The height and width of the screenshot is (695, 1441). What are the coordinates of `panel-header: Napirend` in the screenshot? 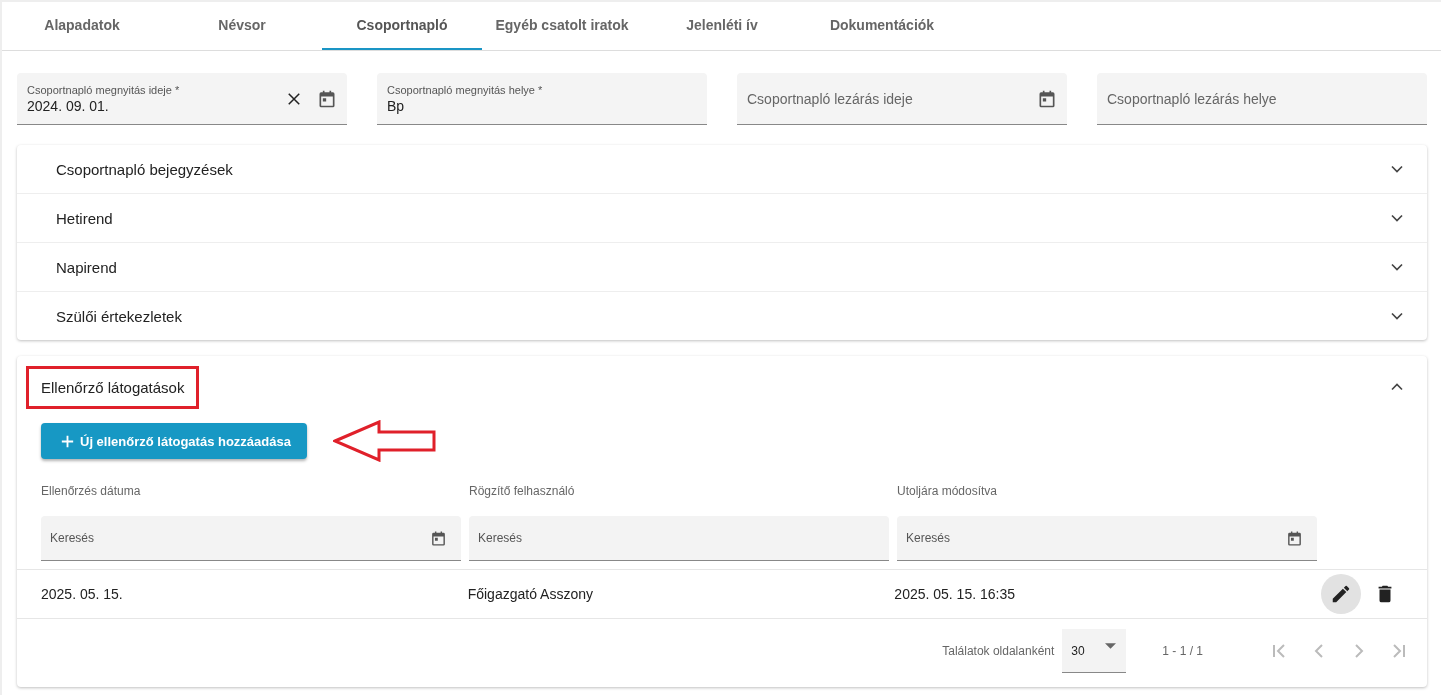 It's located at (722, 267).